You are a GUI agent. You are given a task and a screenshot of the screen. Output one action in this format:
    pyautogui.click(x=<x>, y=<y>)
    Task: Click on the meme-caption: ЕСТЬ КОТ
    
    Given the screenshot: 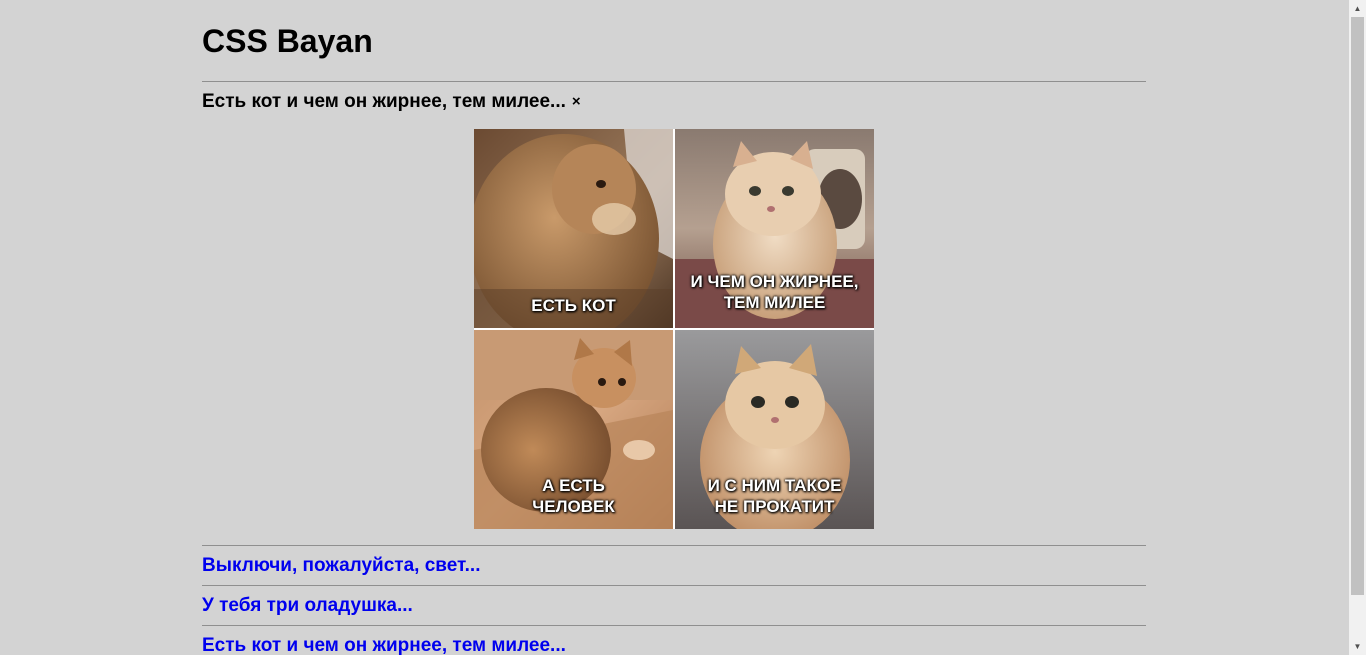 What is the action you would take?
    pyautogui.click(x=573, y=305)
    